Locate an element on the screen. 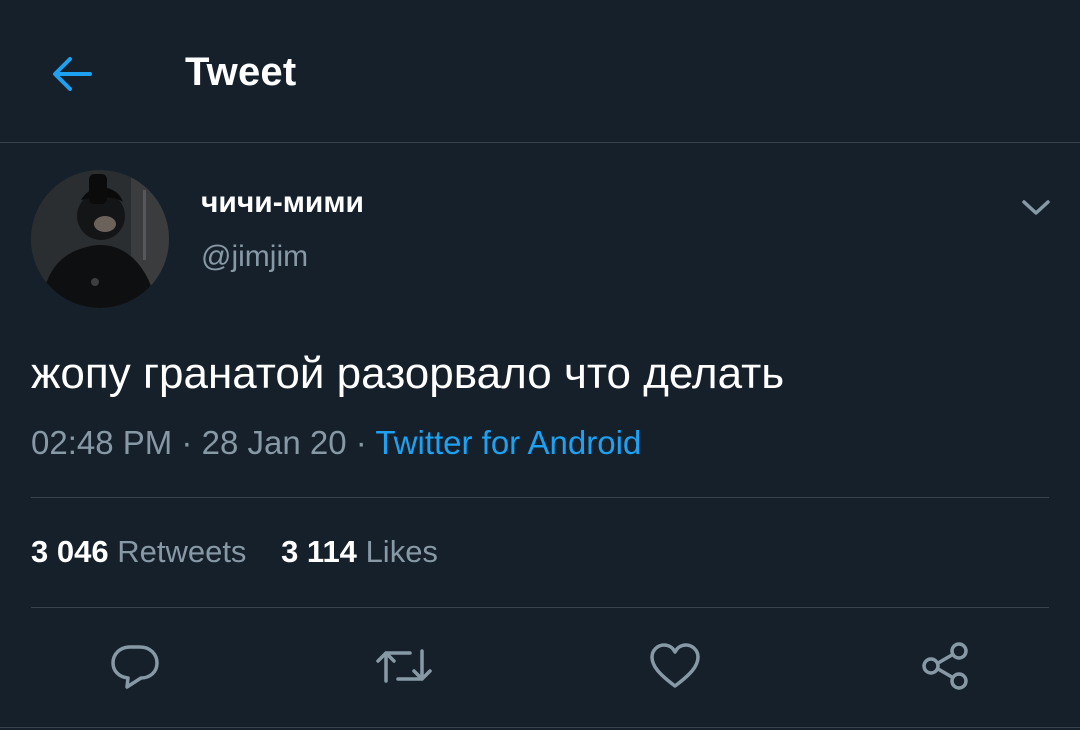  like-icon is located at coordinates (675, 665).